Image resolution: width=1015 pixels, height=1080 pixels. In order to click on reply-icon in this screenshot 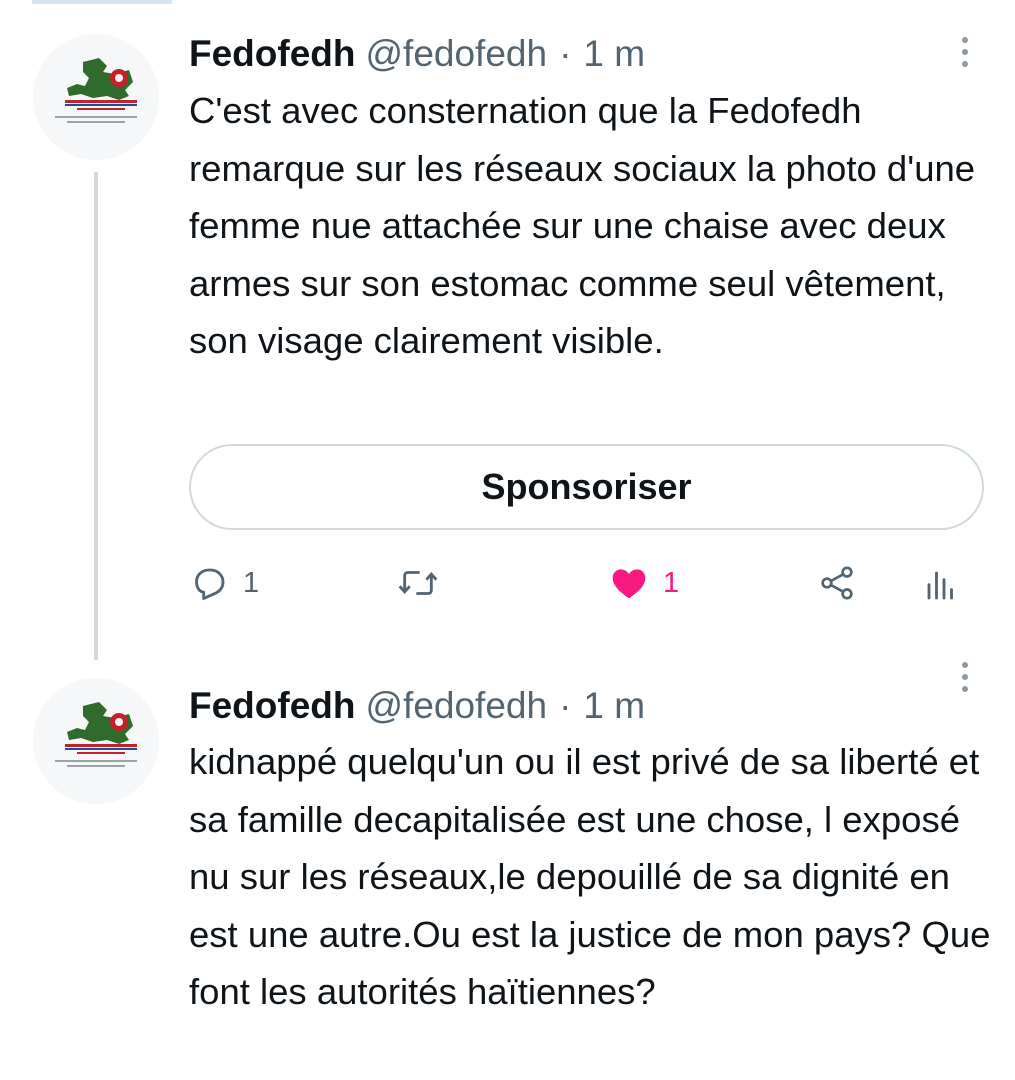, I will do `click(210, 584)`.